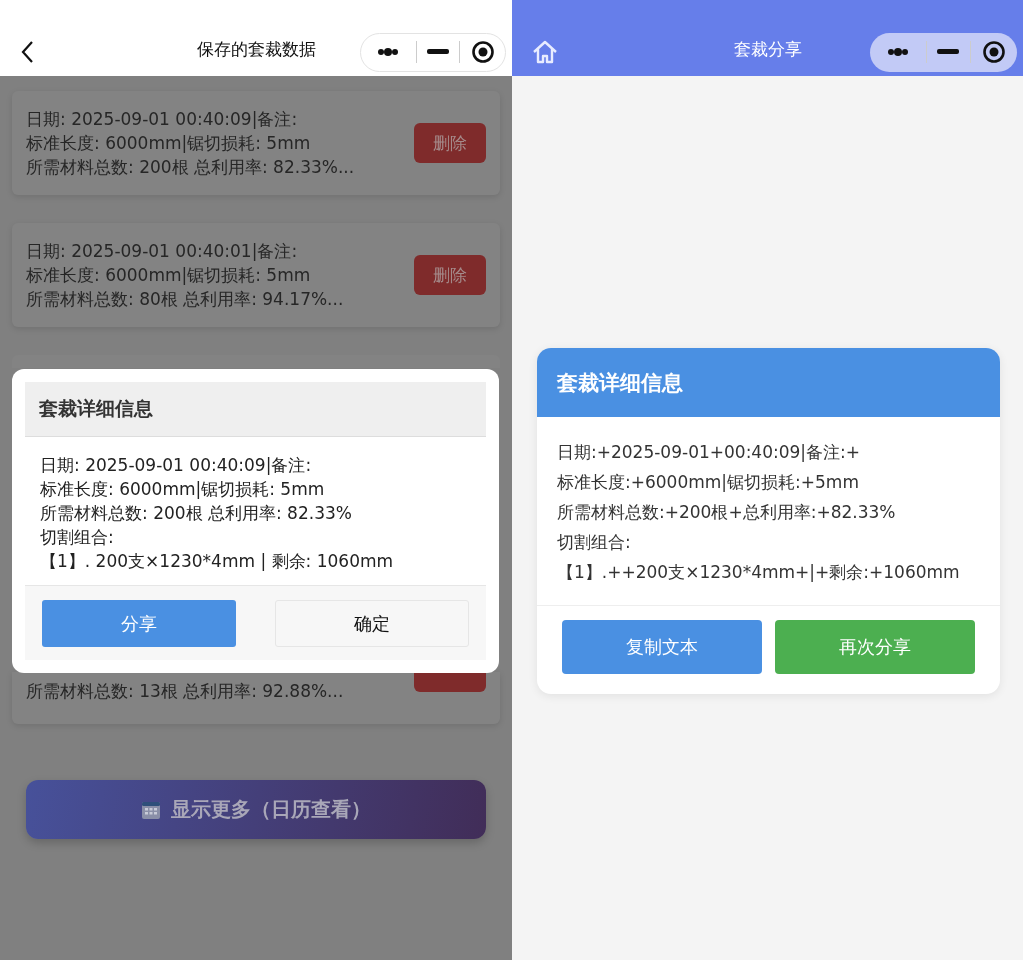 The height and width of the screenshot is (960, 1023). What do you see at coordinates (256, 49) in the screenshot?
I see `page-title: 保存的套裁数据` at bounding box center [256, 49].